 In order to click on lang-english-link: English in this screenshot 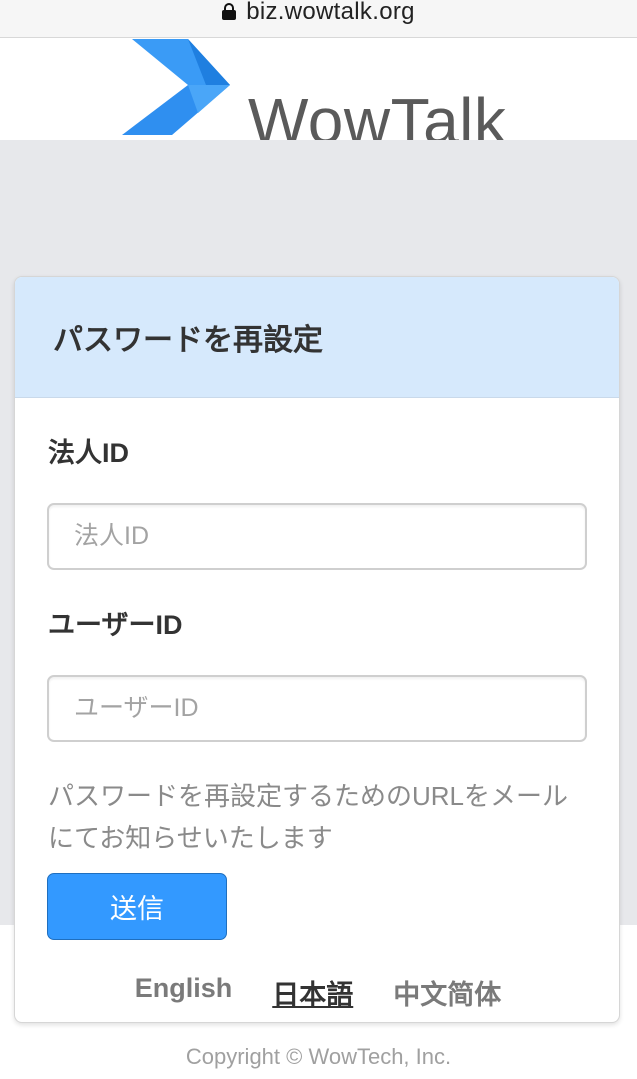, I will do `click(184, 992)`.